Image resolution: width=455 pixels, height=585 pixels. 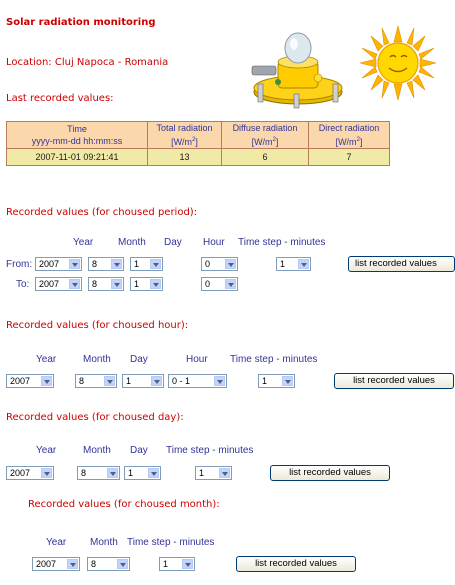 I want to click on day-month-select: 8, so click(x=98, y=473).